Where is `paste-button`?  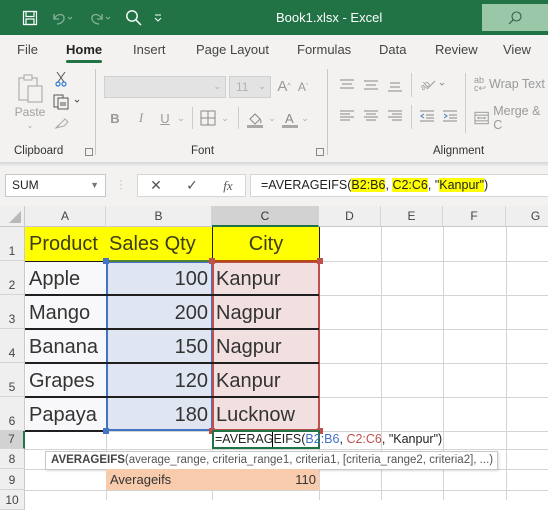
paste-button is located at coordinates (31, 88).